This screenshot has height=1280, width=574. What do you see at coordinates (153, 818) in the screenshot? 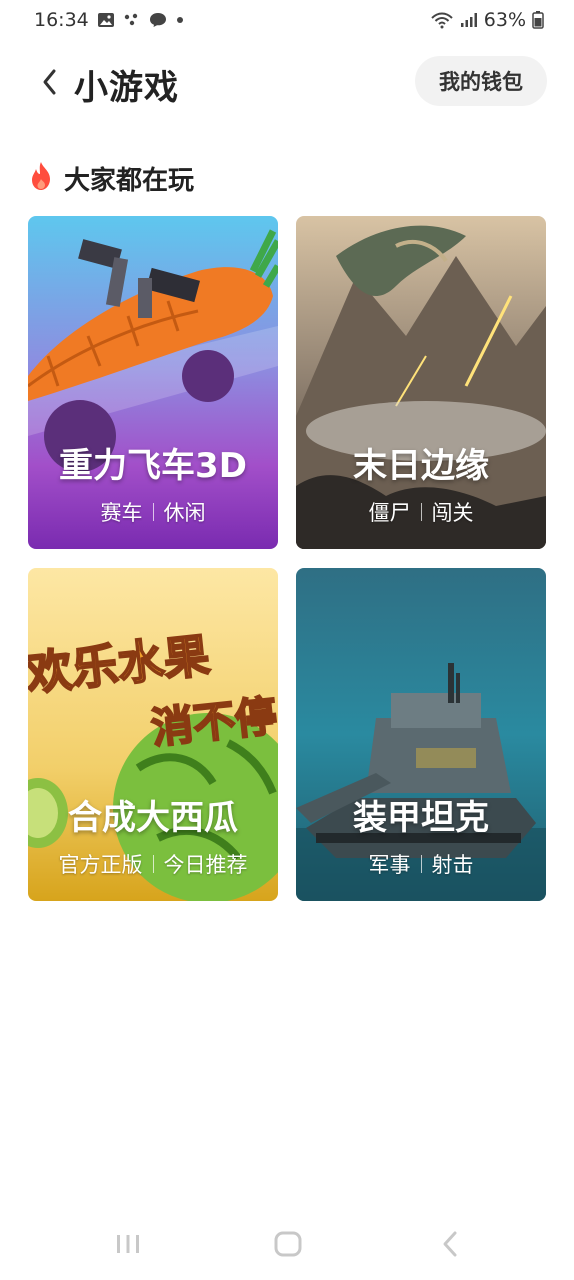
I see `game-title: 合成大西瓜` at bounding box center [153, 818].